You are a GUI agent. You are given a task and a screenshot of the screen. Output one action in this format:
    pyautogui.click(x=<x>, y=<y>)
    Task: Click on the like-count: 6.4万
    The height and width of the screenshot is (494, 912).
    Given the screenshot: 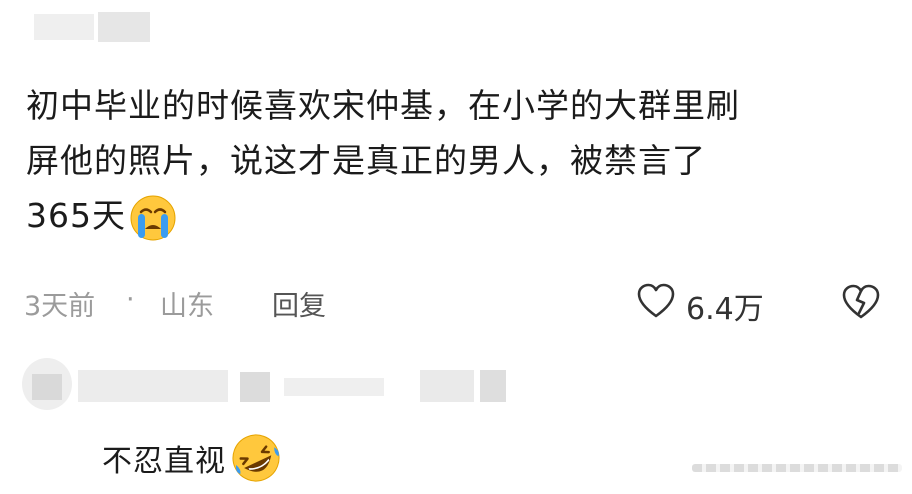 What is the action you would take?
    pyautogui.click(x=725, y=309)
    